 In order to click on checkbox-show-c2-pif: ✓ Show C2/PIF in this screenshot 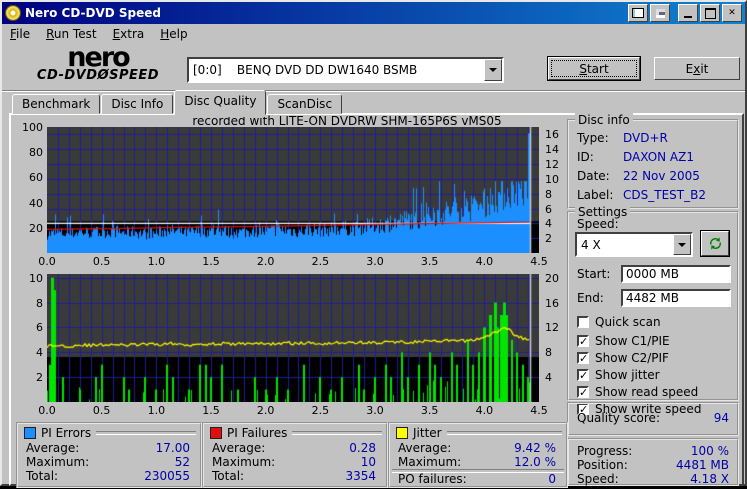, I will do `click(623, 358)`.